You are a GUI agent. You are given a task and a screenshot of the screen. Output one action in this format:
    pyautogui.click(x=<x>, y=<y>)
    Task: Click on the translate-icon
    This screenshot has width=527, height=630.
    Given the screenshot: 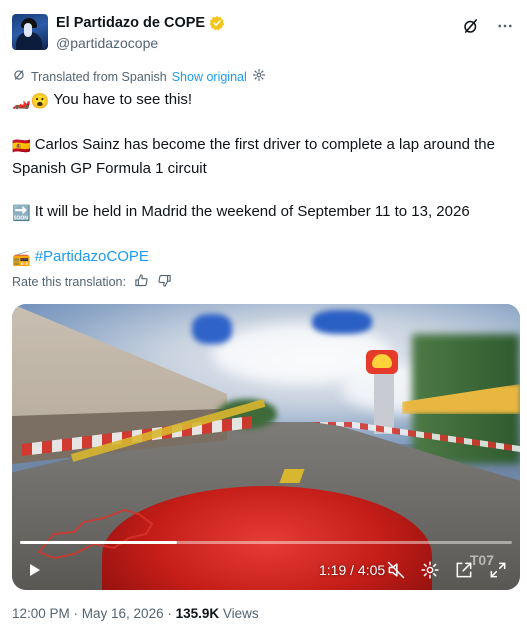 What is the action you would take?
    pyautogui.click(x=19, y=76)
    